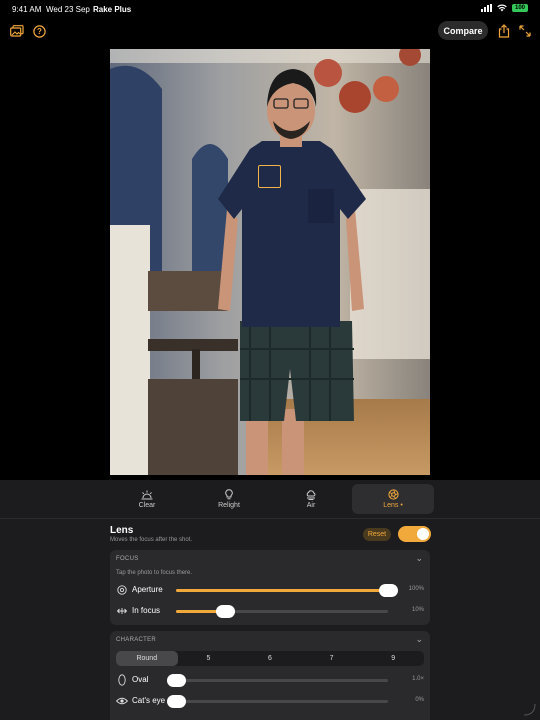 The image size is (540, 720). Describe the element at coordinates (311, 505) in the screenshot. I see `tab-label: Air` at that location.